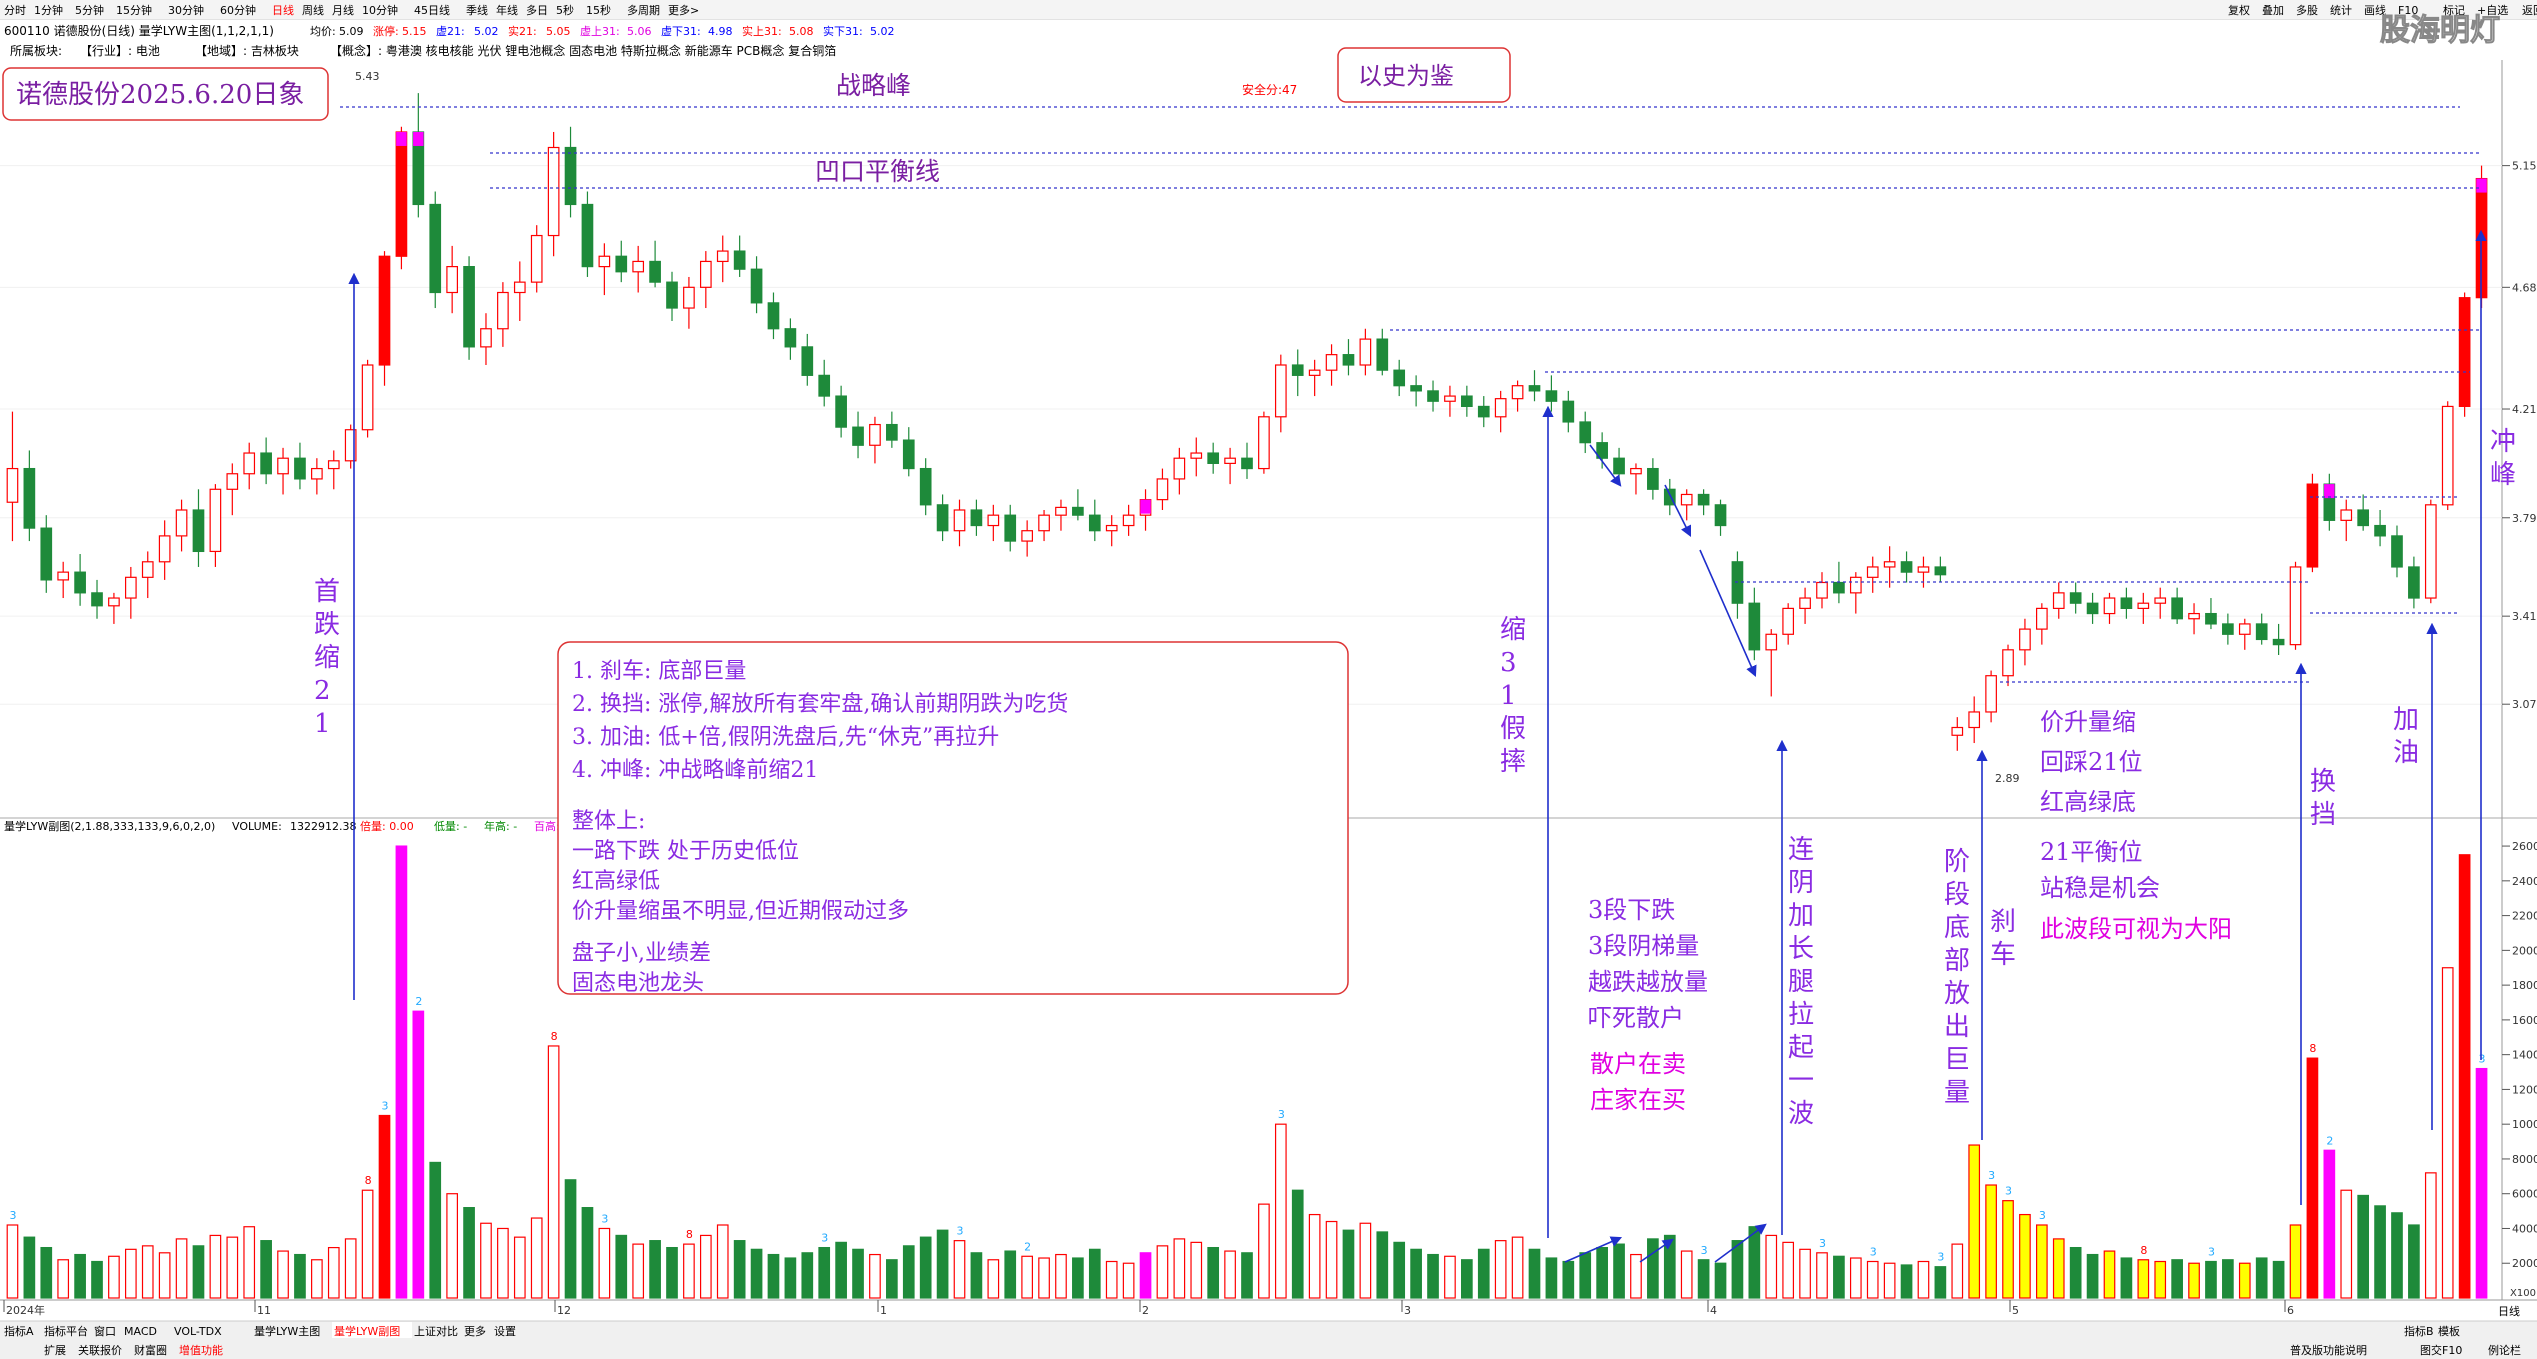 This screenshot has width=2537, height=1359. Describe the element at coordinates (436, 1331) in the screenshot. I see `indicator-tab: 上证对比` at that location.